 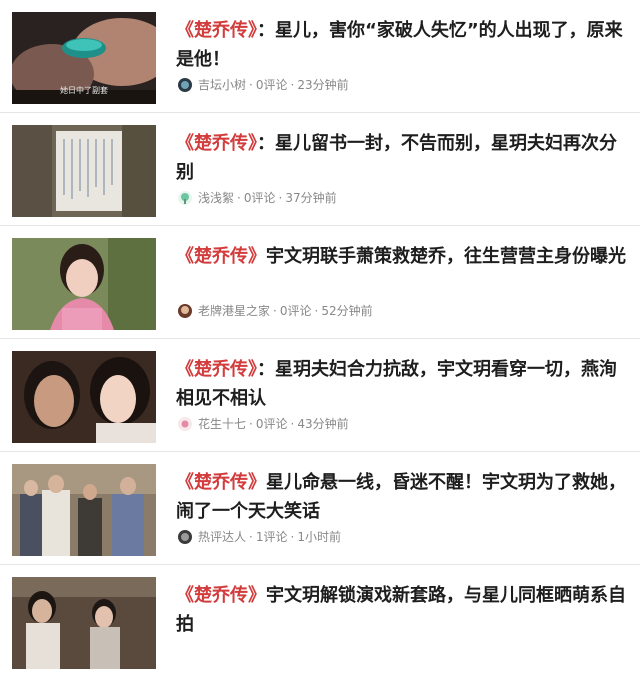 I want to click on article-title: 《楚乔传》宇文玥联手萧策救楚乔，往生营营主身份曝光, so click(x=402, y=256).